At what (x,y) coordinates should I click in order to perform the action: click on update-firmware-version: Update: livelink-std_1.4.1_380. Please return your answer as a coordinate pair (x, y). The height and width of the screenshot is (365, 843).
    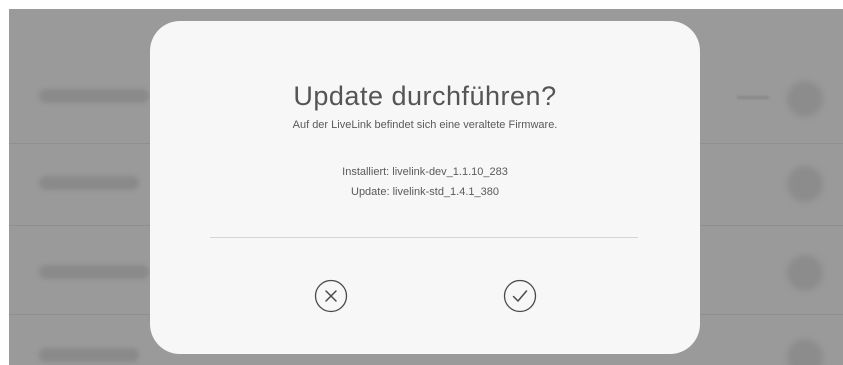
    Looking at the image, I should click on (425, 192).